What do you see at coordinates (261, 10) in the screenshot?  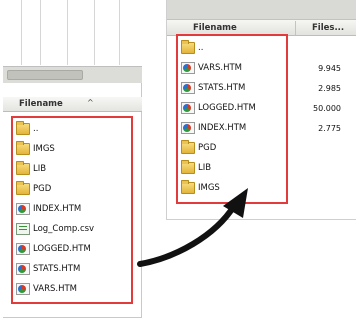 I see `right-pane-toolbar` at bounding box center [261, 10].